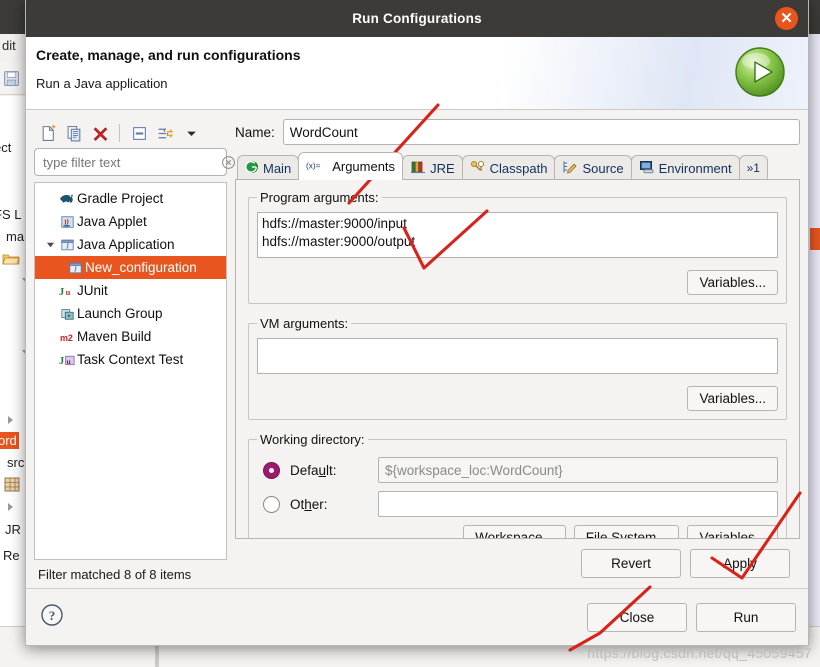 The image size is (820, 667). I want to click on radio-other, so click(271, 504).